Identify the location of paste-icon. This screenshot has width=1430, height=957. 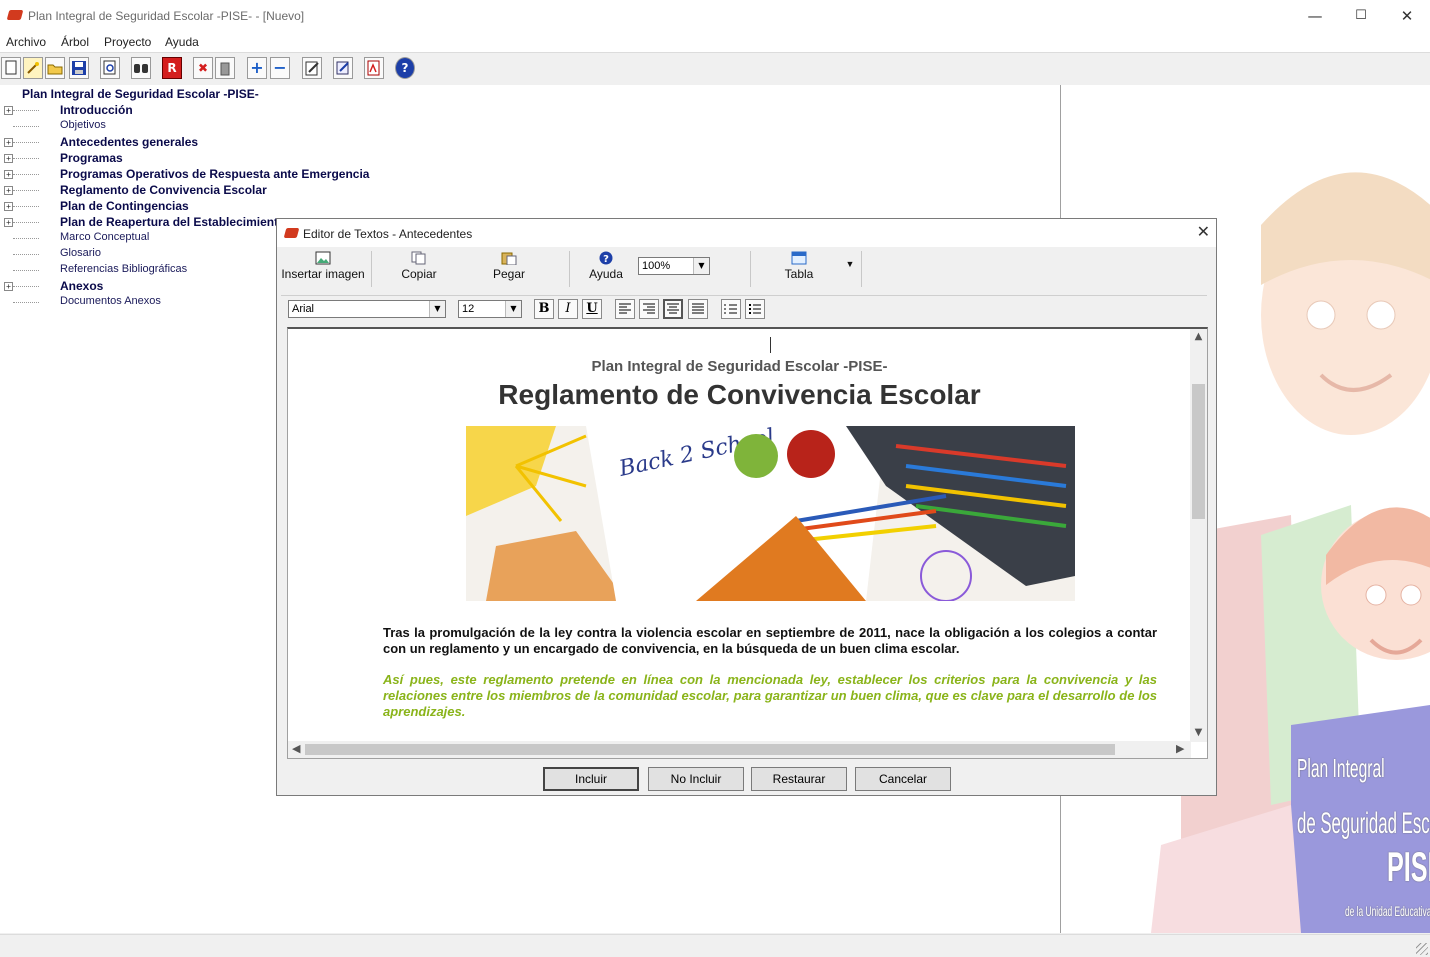
(509, 258).